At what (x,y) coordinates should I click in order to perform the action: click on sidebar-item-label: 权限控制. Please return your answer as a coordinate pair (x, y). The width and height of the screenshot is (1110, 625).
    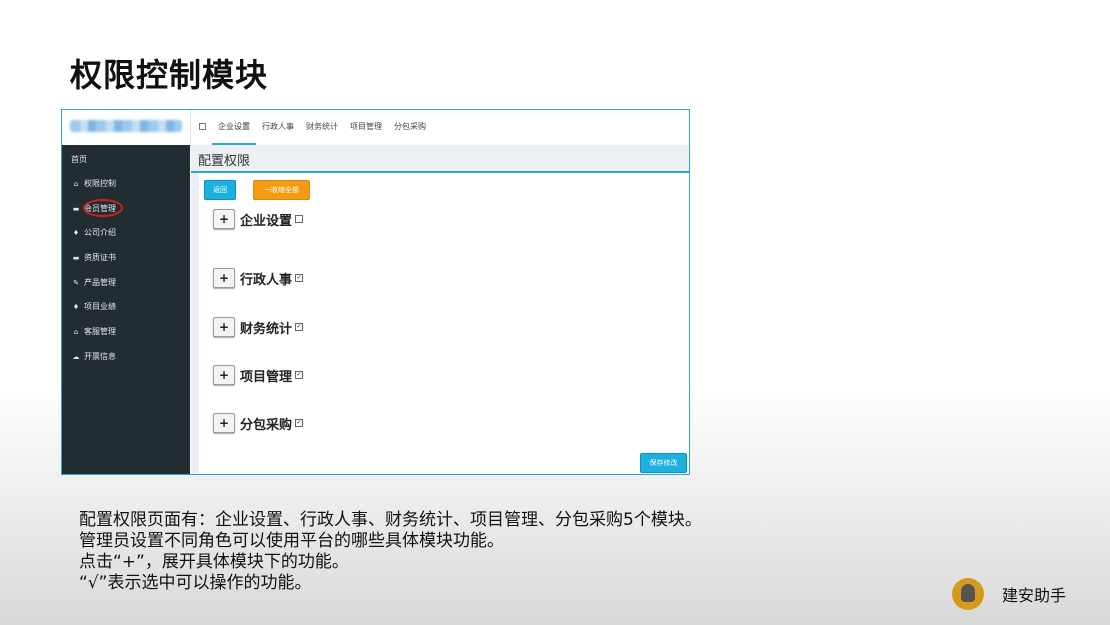
    Looking at the image, I should click on (100, 183).